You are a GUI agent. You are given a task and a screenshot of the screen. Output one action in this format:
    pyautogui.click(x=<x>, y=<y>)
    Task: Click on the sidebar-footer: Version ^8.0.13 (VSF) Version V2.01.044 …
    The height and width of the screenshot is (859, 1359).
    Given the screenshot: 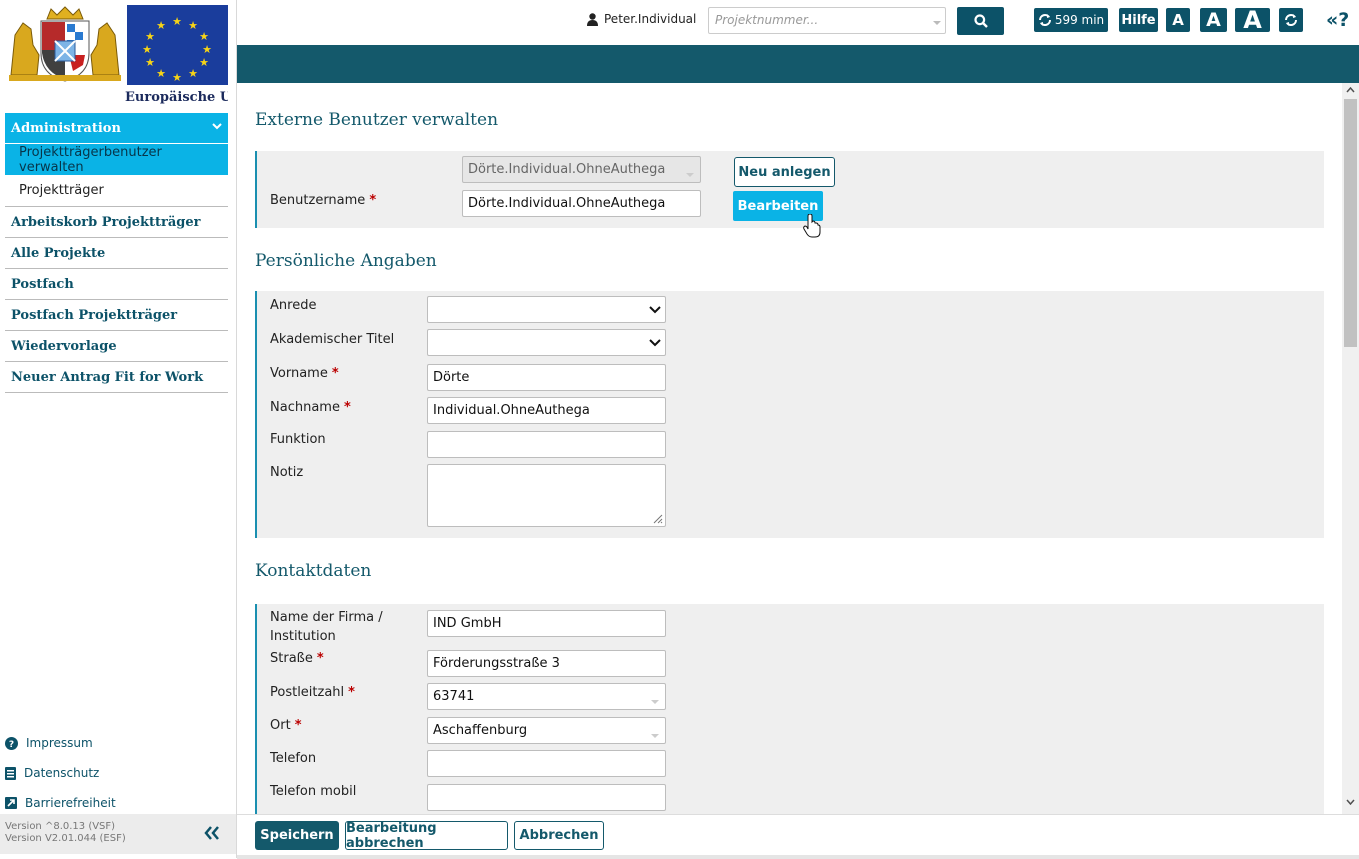 What is the action you would take?
    pyautogui.click(x=118, y=834)
    